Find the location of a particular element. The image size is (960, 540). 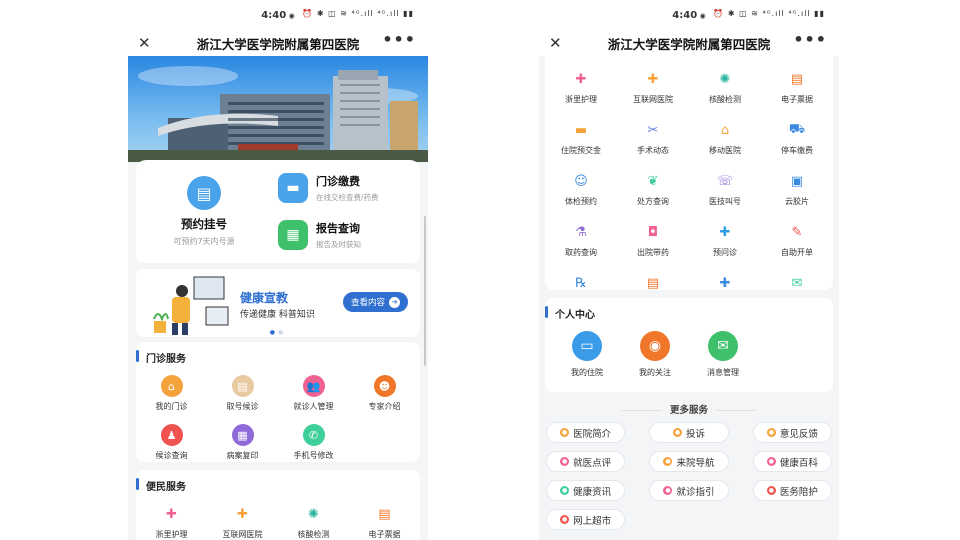

grid-item: ⚗ 取药查询 is located at coordinates (581, 239).